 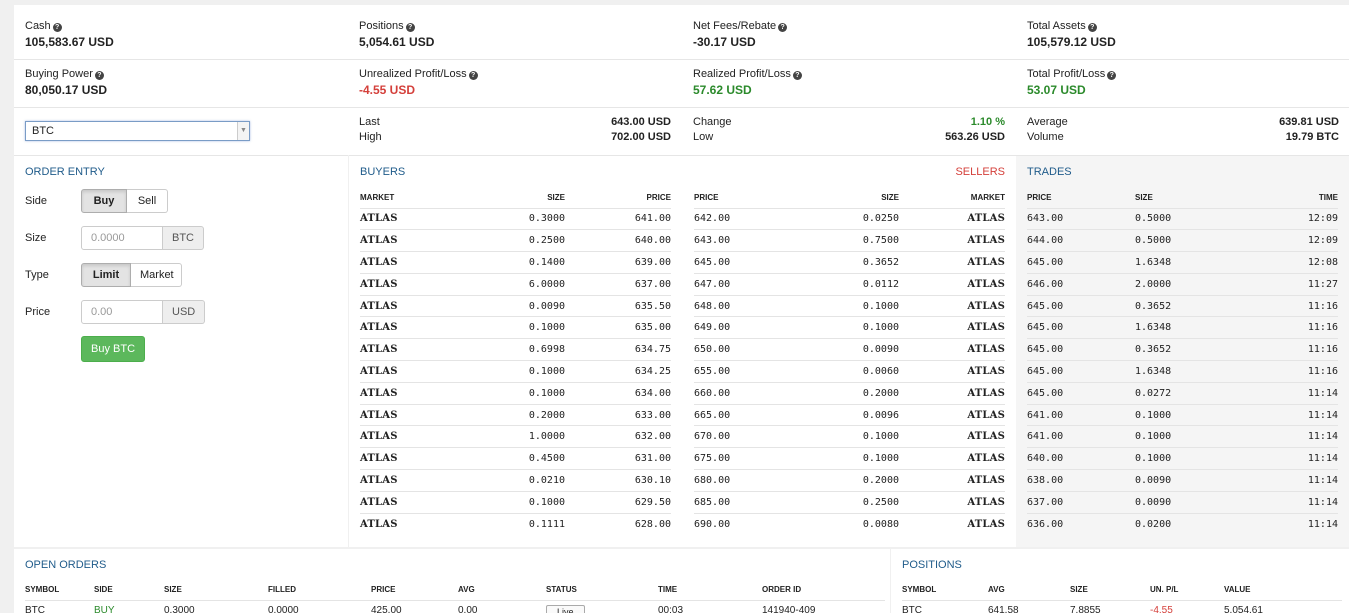 What do you see at coordinates (618, 436) in the screenshot?
I see `buyer-price: 632.00` at bounding box center [618, 436].